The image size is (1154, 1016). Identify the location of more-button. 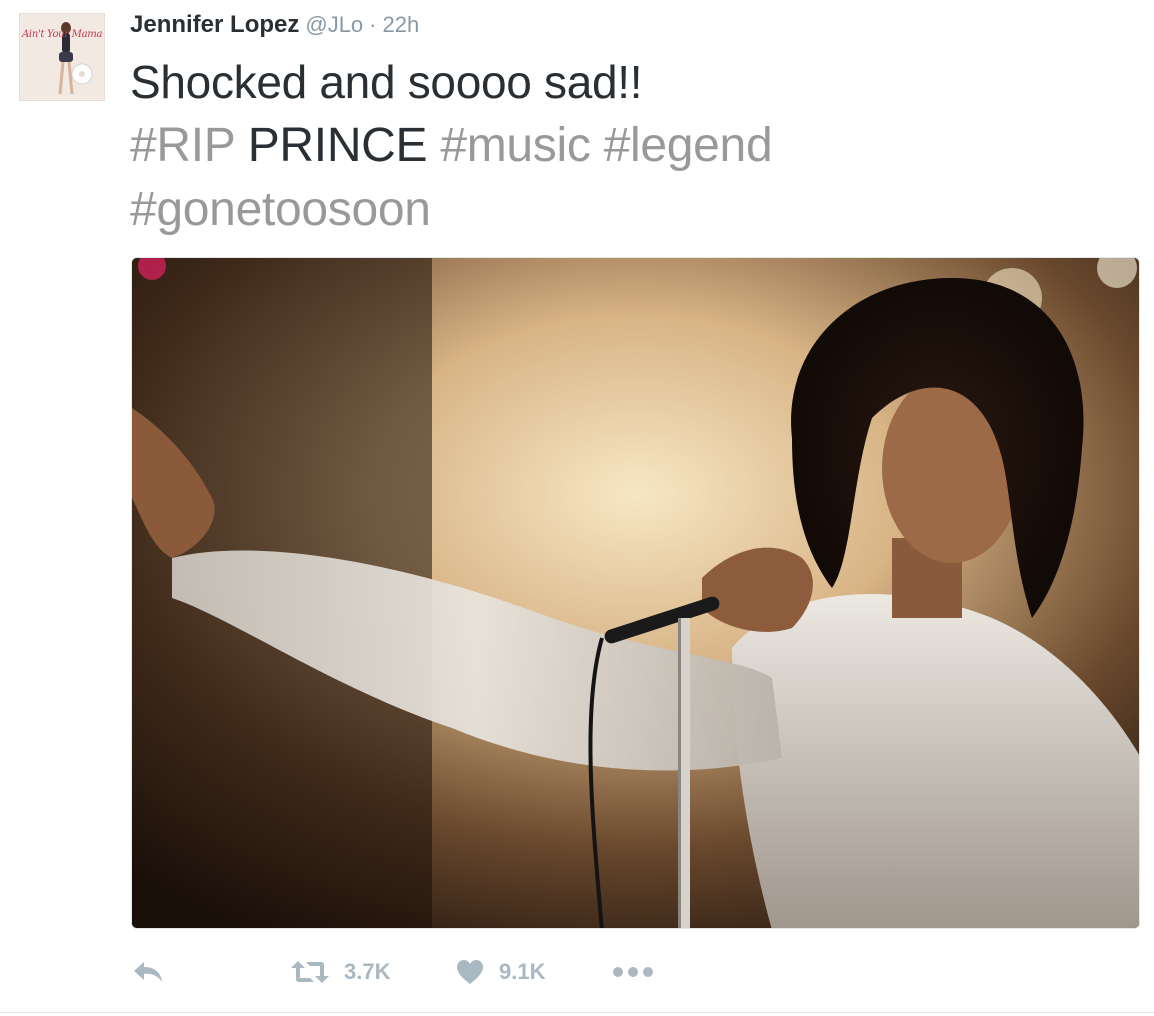
(633, 972).